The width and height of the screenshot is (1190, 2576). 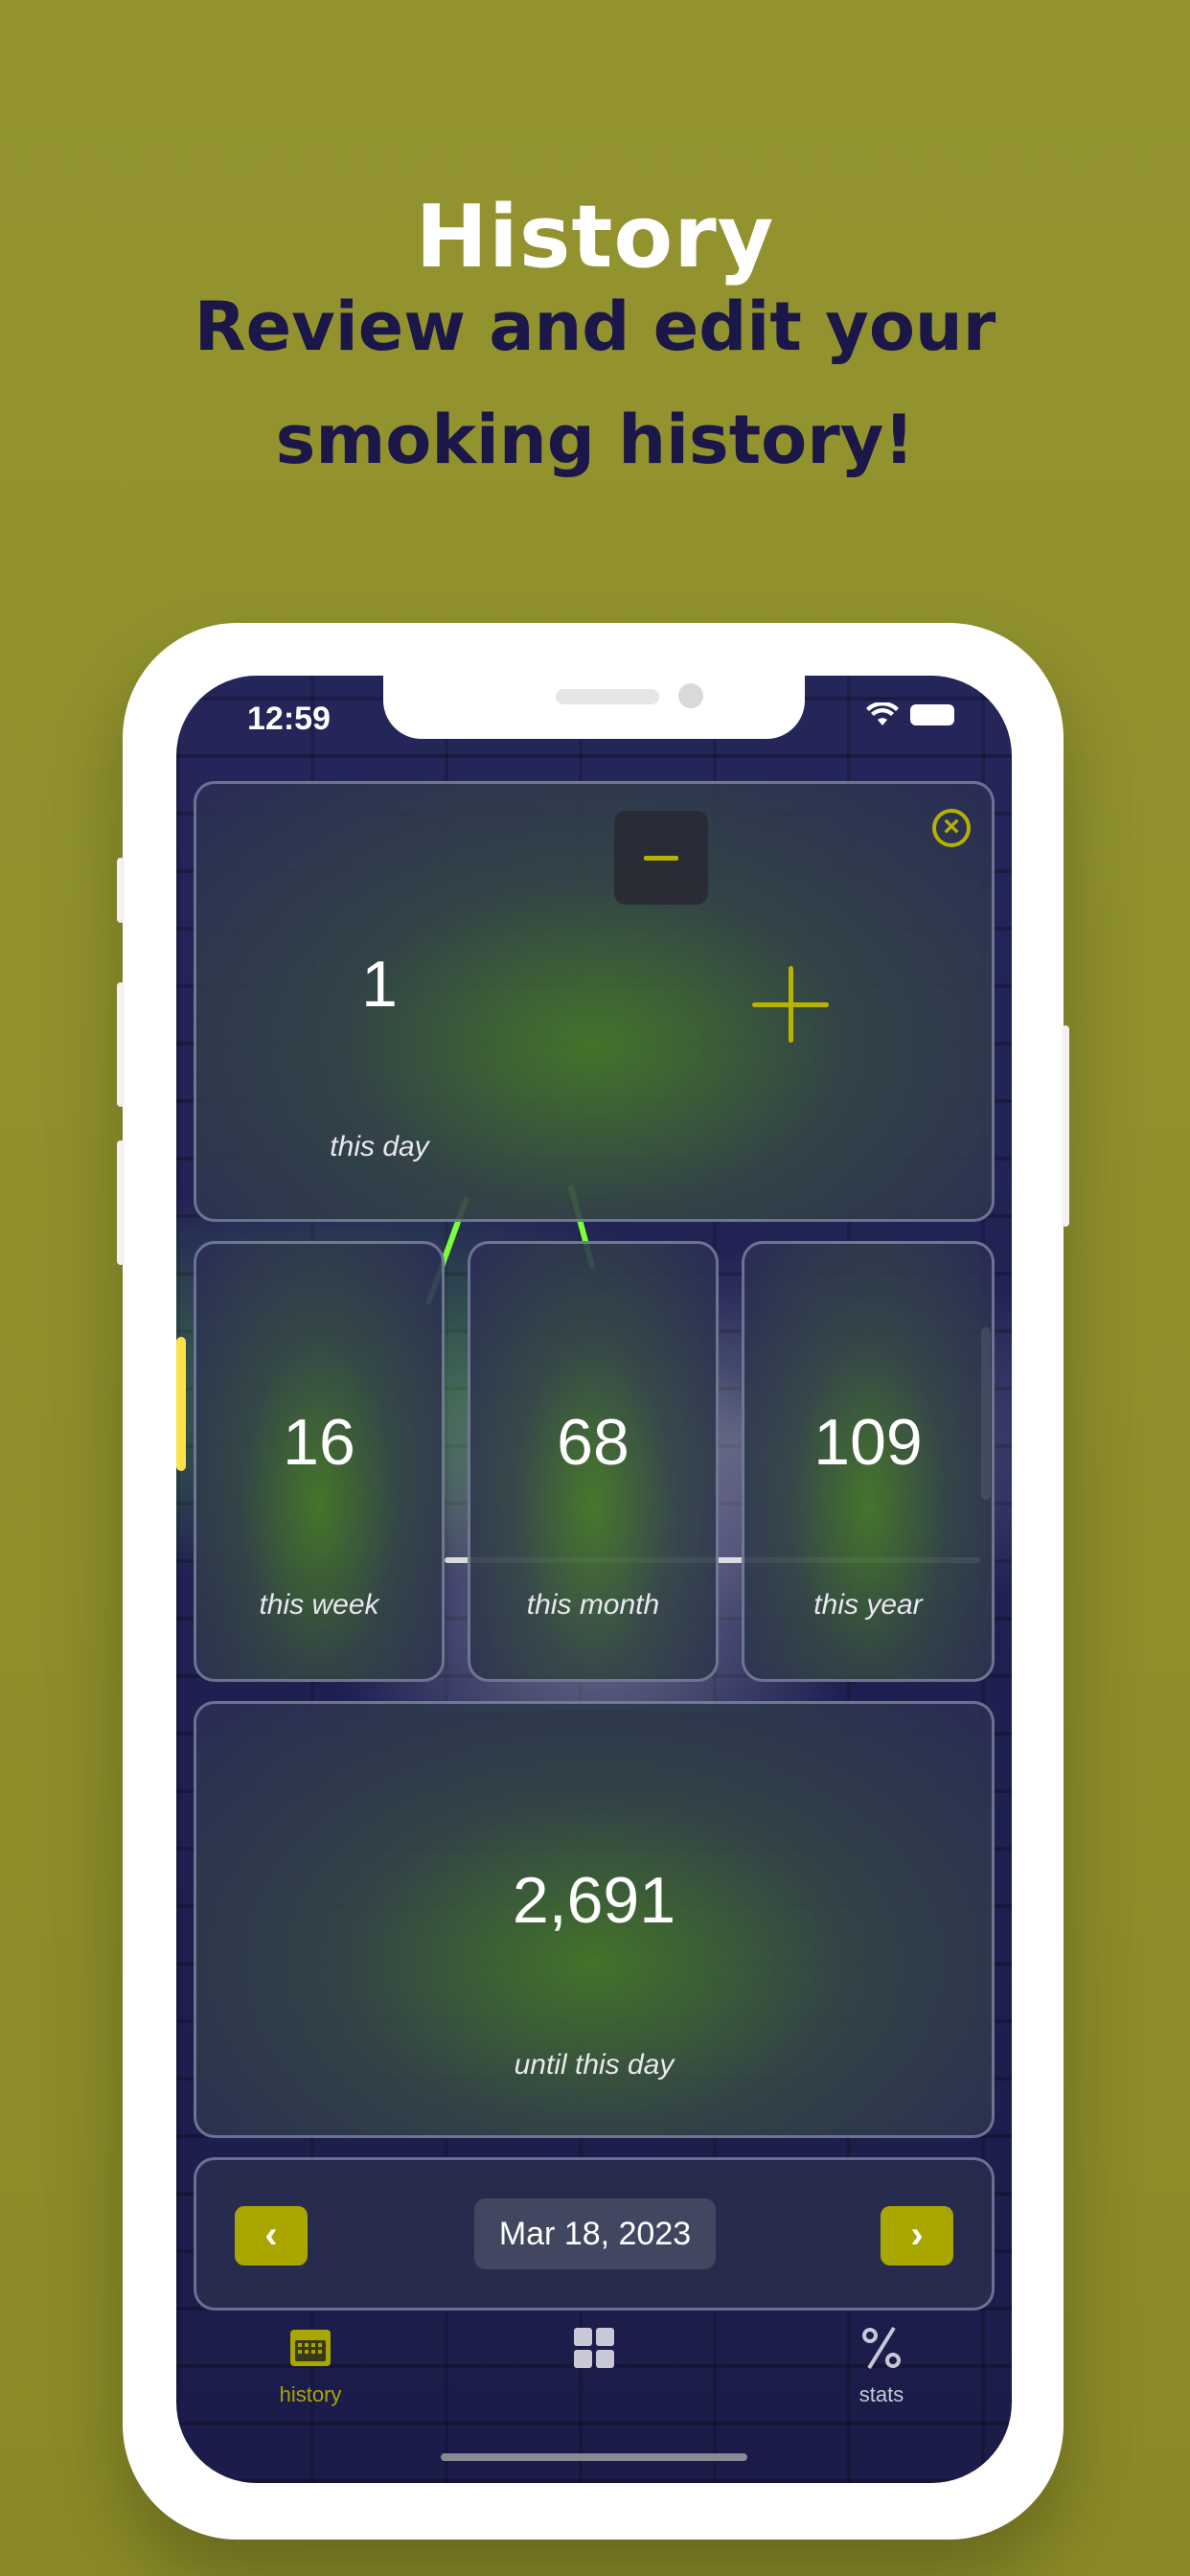 What do you see at coordinates (594, 1001) in the screenshot?
I see `day-counter-card: × 1 this day` at bounding box center [594, 1001].